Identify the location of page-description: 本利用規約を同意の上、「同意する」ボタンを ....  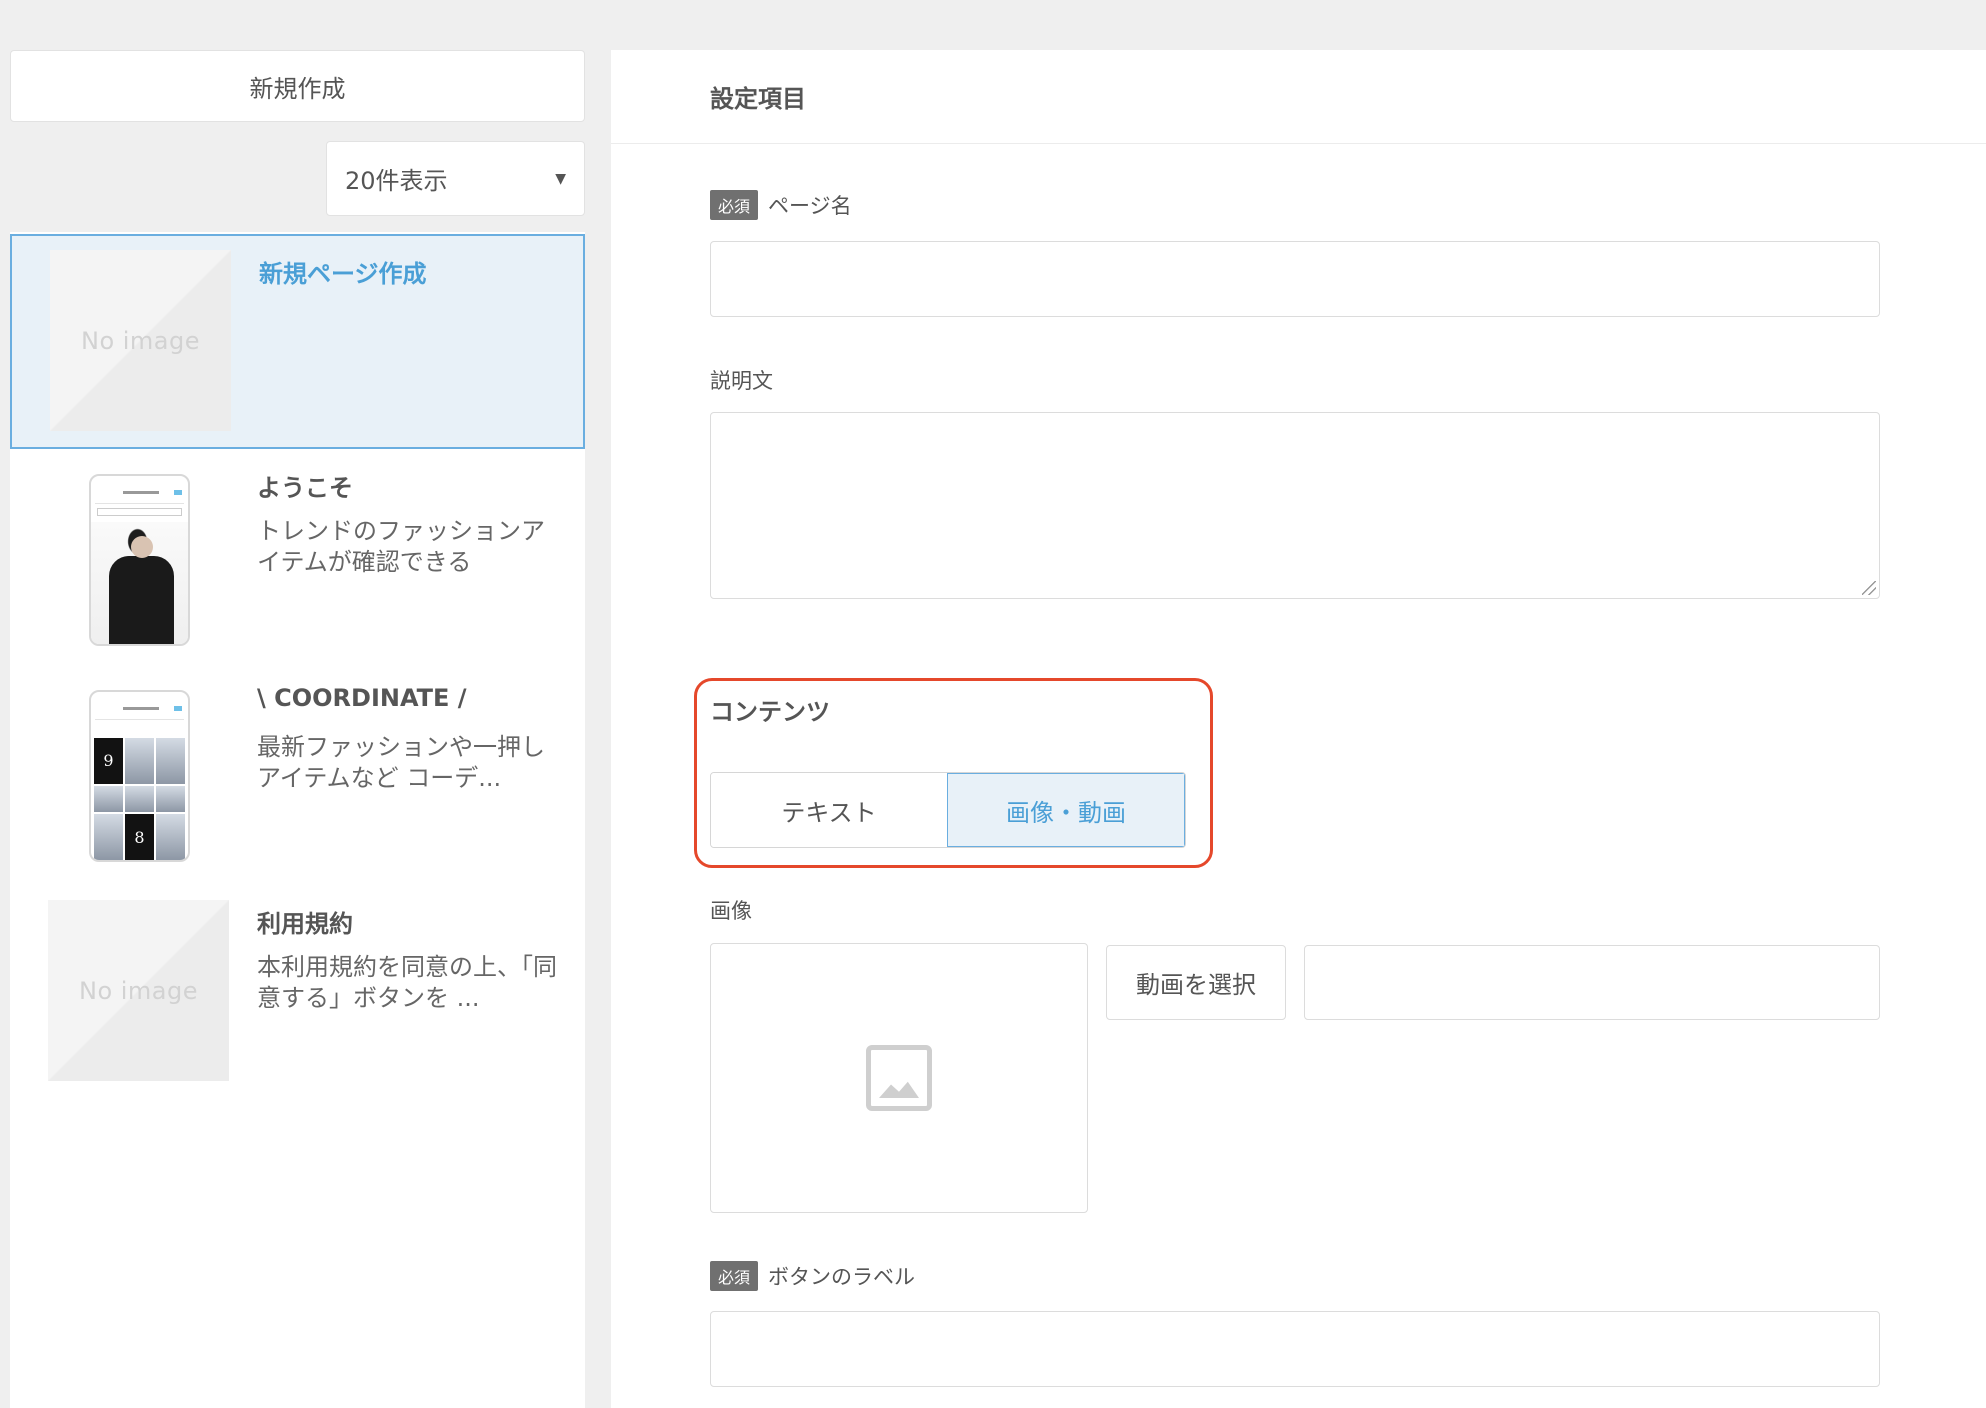
(407, 982).